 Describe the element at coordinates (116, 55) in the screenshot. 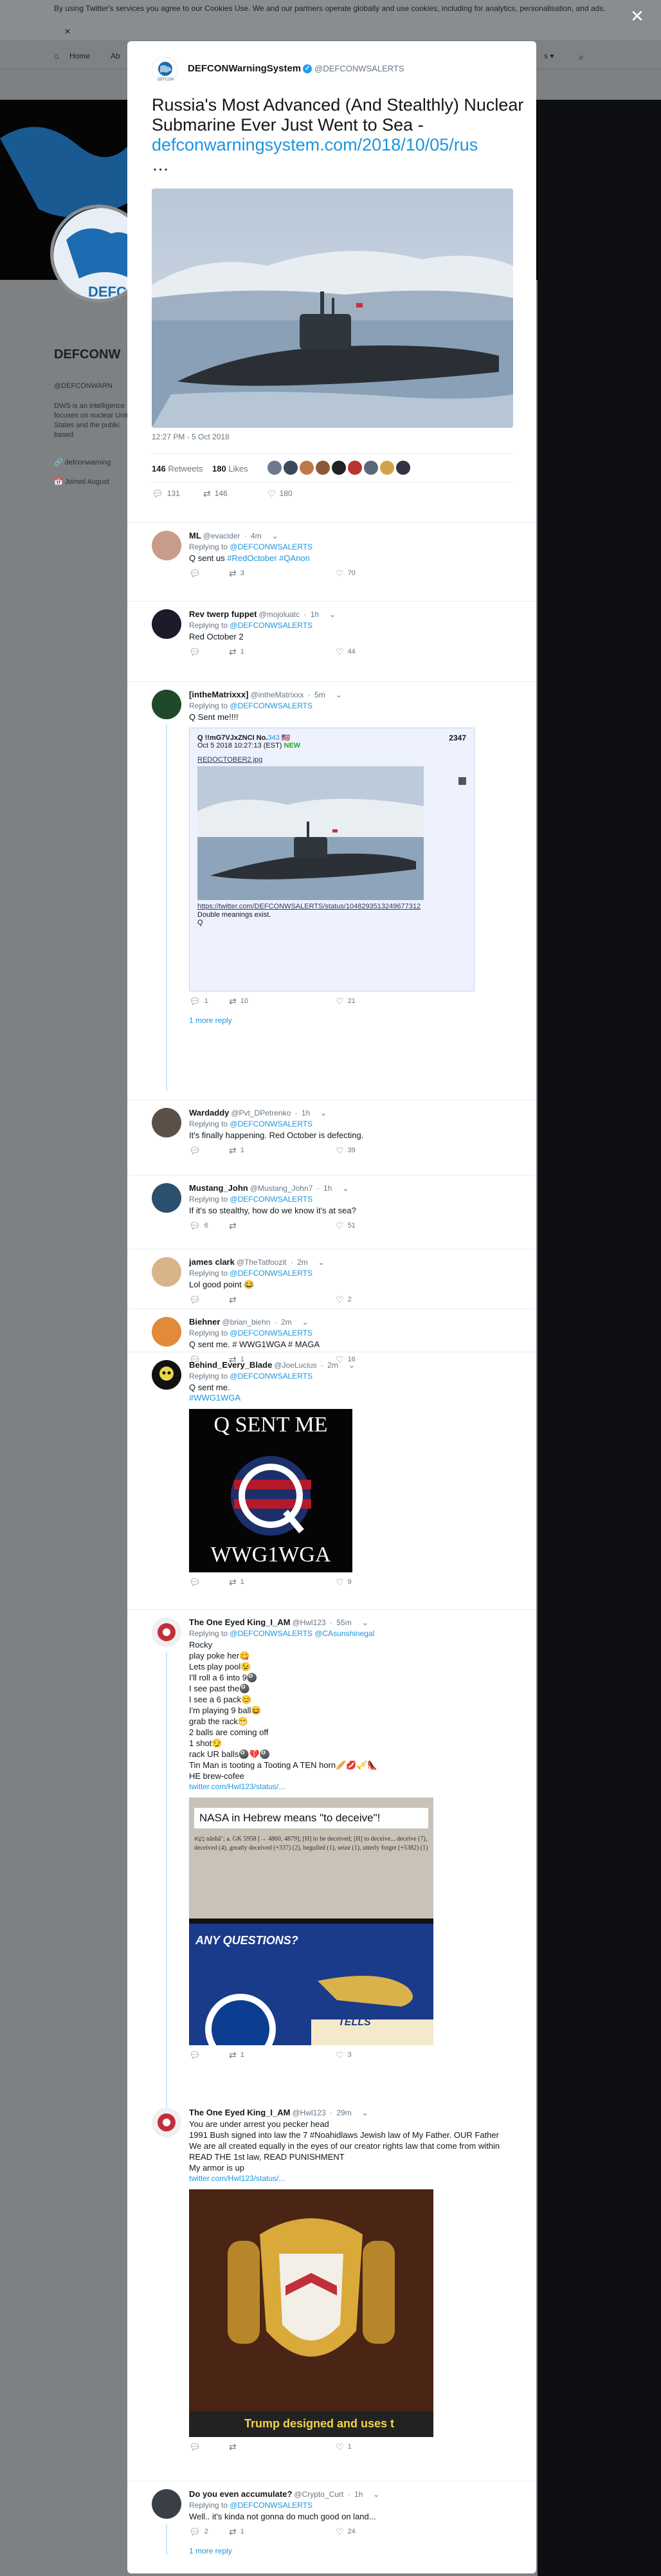

I see `nav-about: Ab` at that location.